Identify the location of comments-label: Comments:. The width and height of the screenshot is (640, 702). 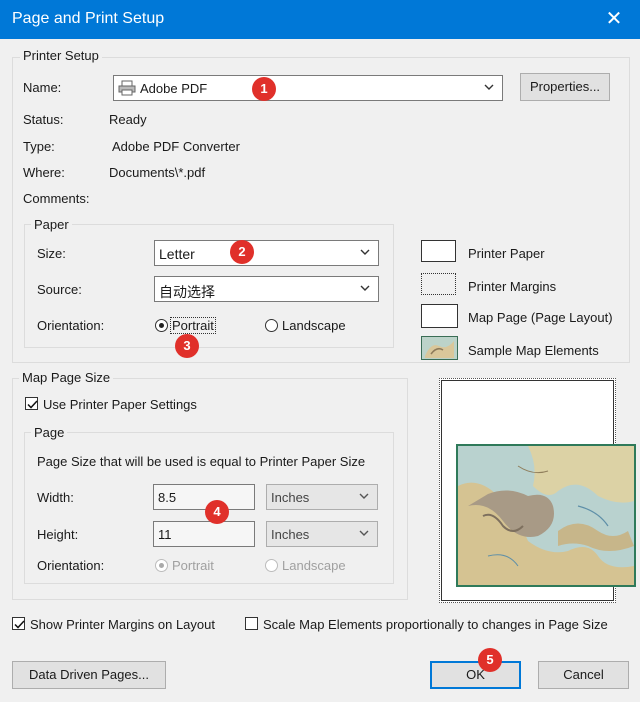
(56, 198).